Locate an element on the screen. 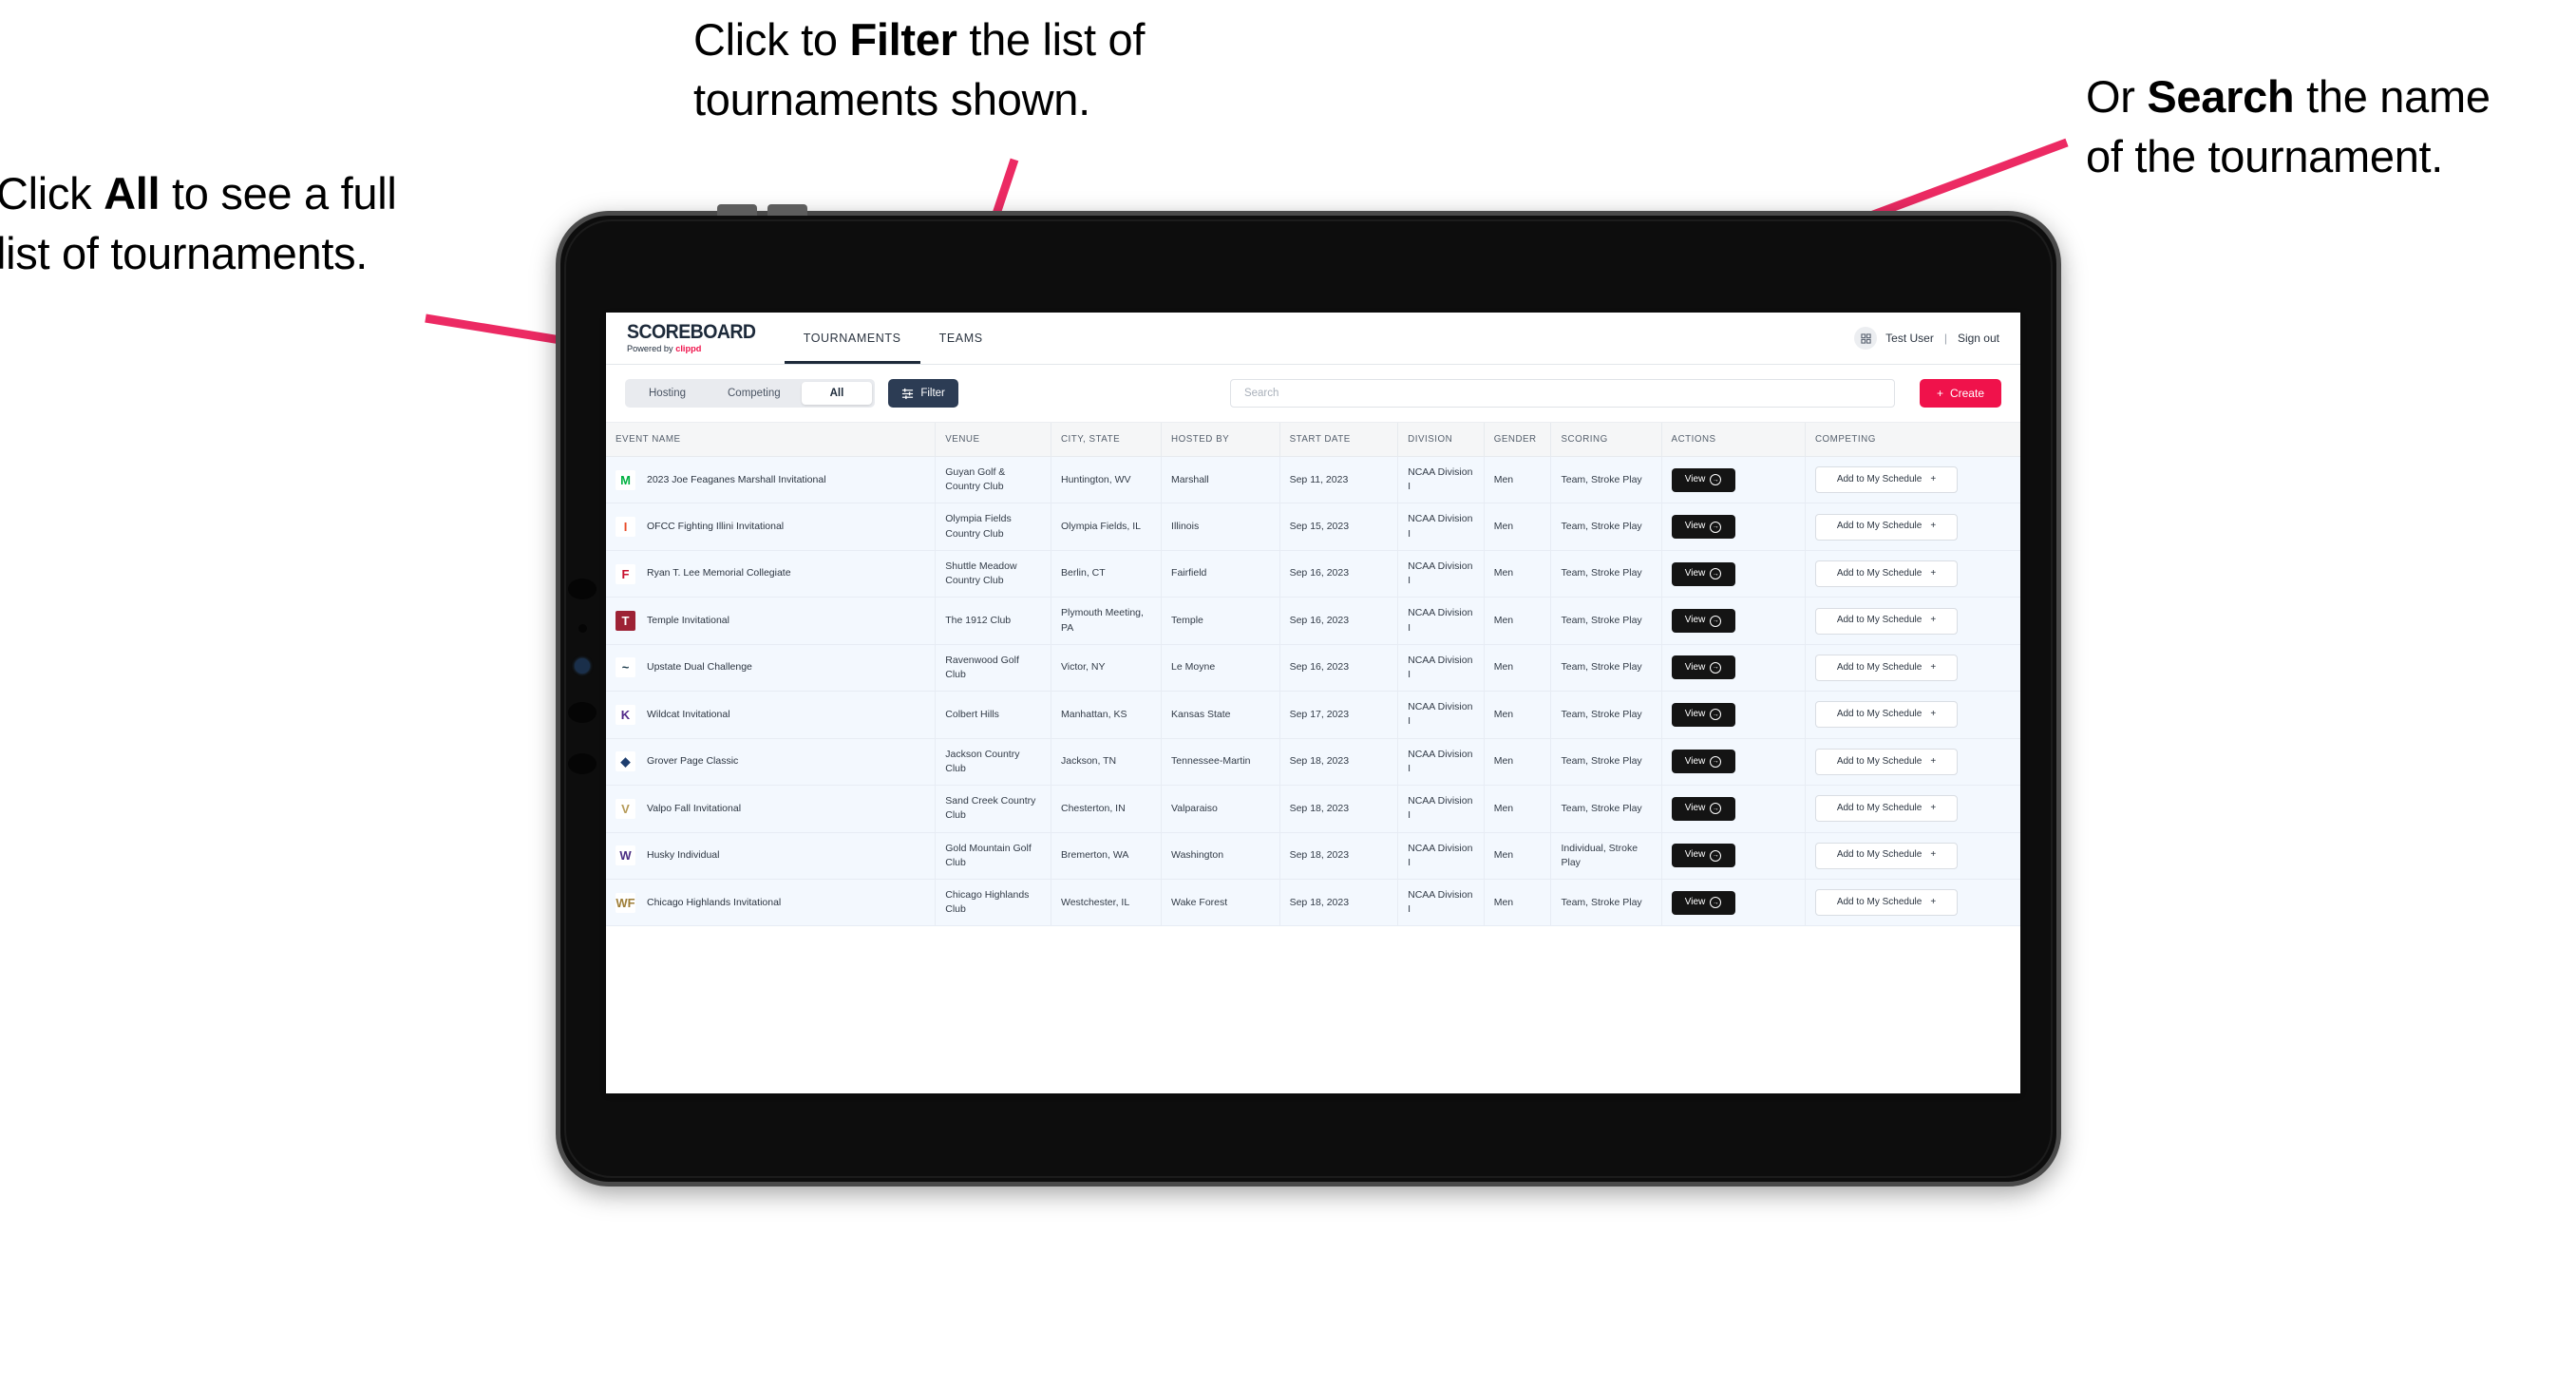 This screenshot has height=1386, width=2576. segment-hosting: Hosting is located at coordinates (667, 393).